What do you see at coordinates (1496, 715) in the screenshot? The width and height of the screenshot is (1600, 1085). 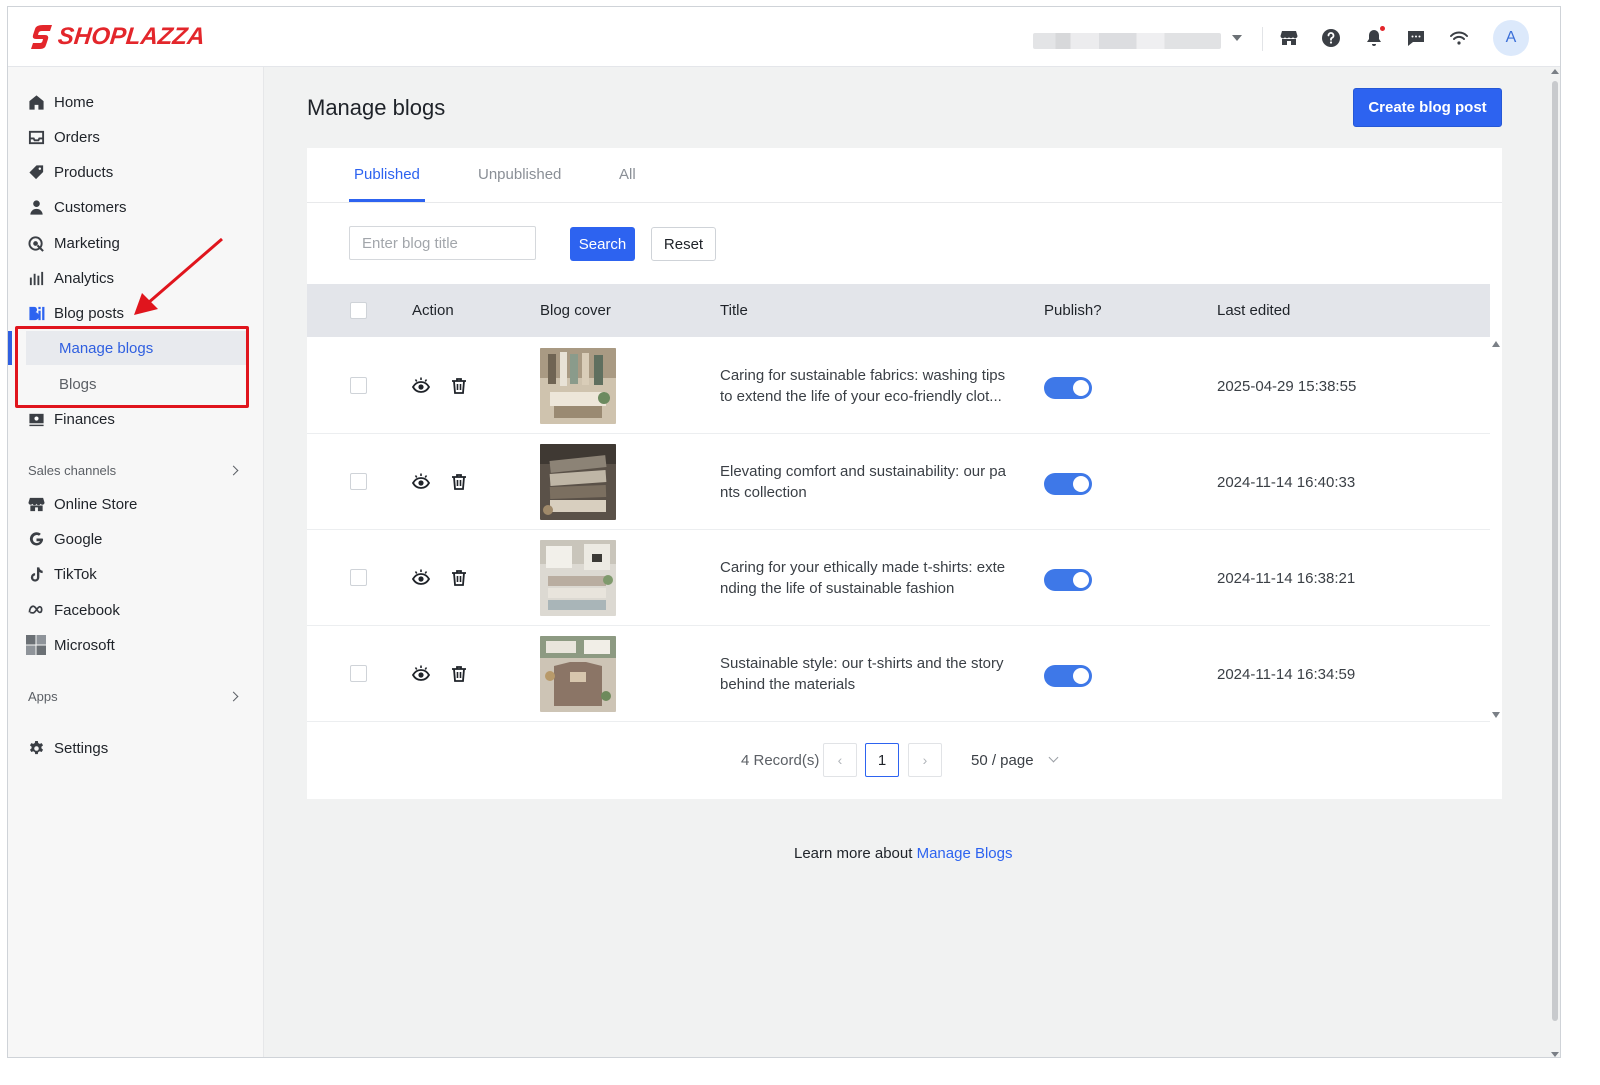 I see `table-scroll-down-icon` at bounding box center [1496, 715].